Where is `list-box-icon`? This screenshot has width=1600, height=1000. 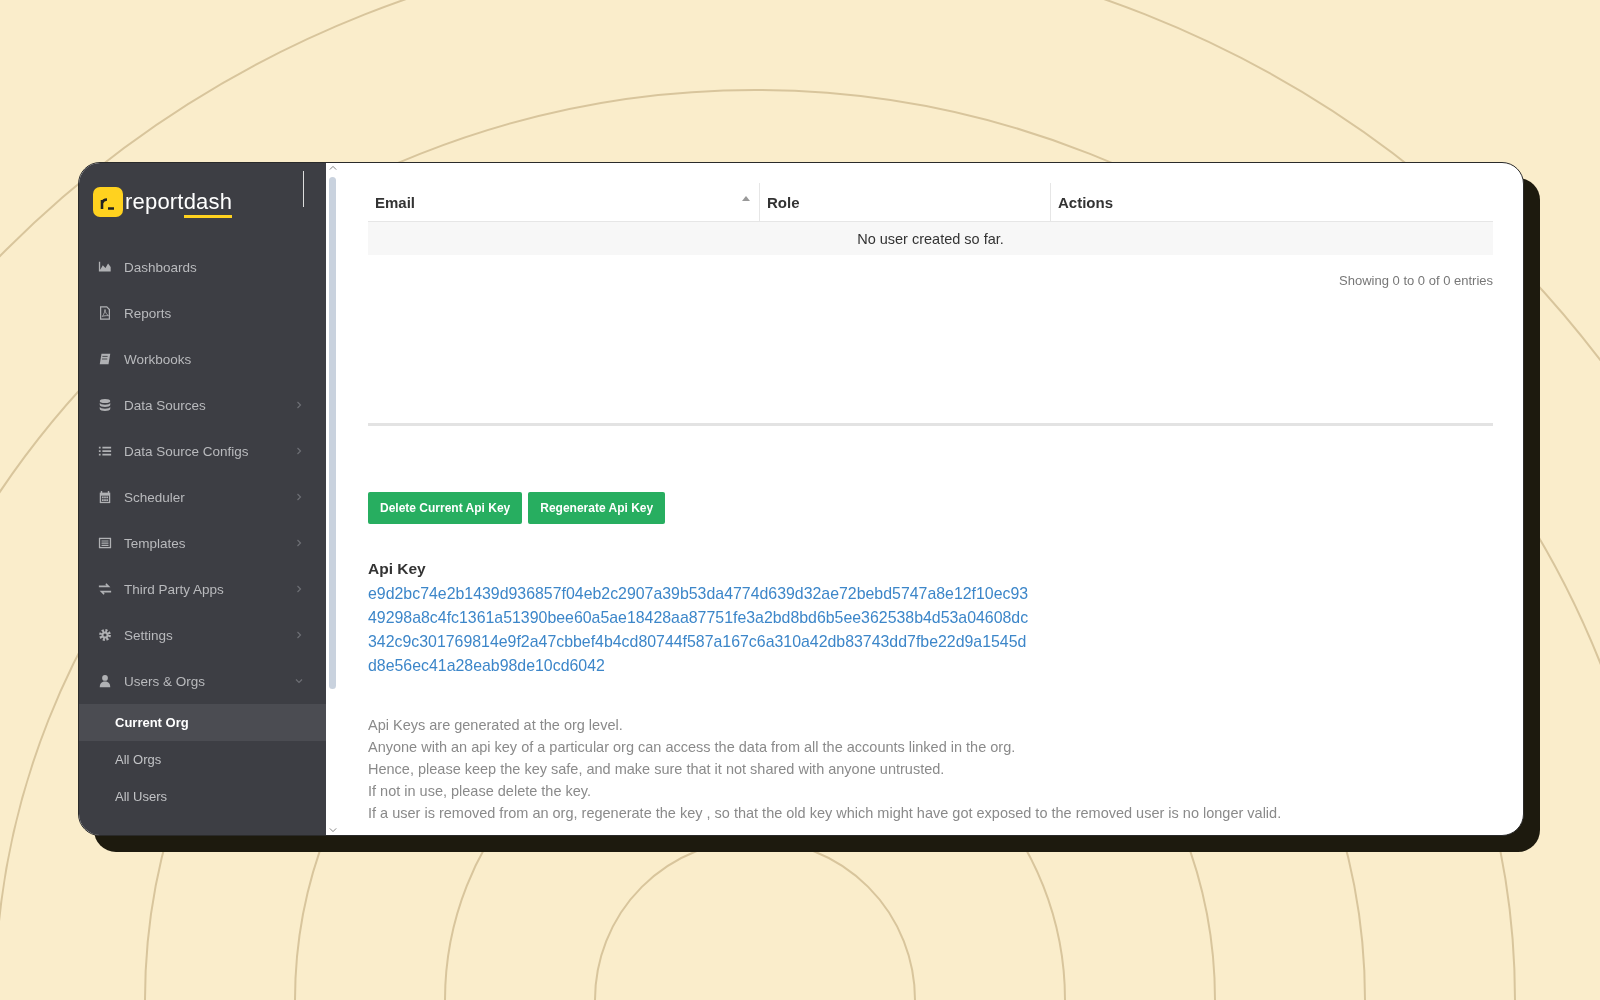 list-box-icon is located at coordinates (105, 543).